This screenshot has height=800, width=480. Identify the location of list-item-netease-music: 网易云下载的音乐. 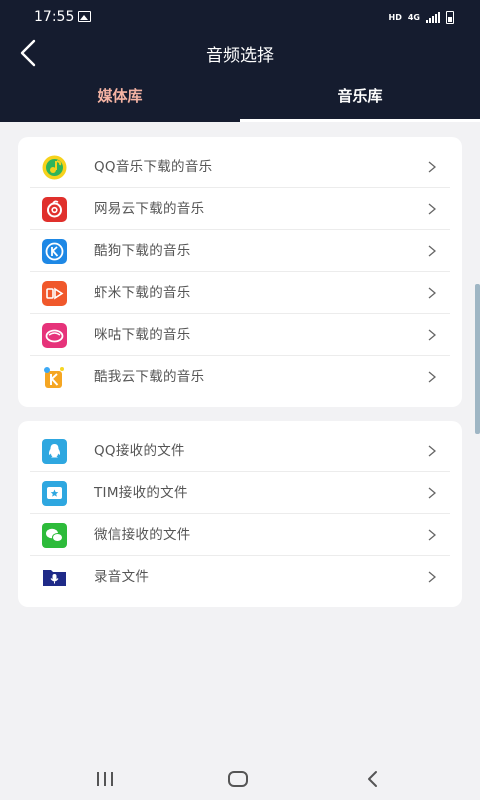
(240, 209).